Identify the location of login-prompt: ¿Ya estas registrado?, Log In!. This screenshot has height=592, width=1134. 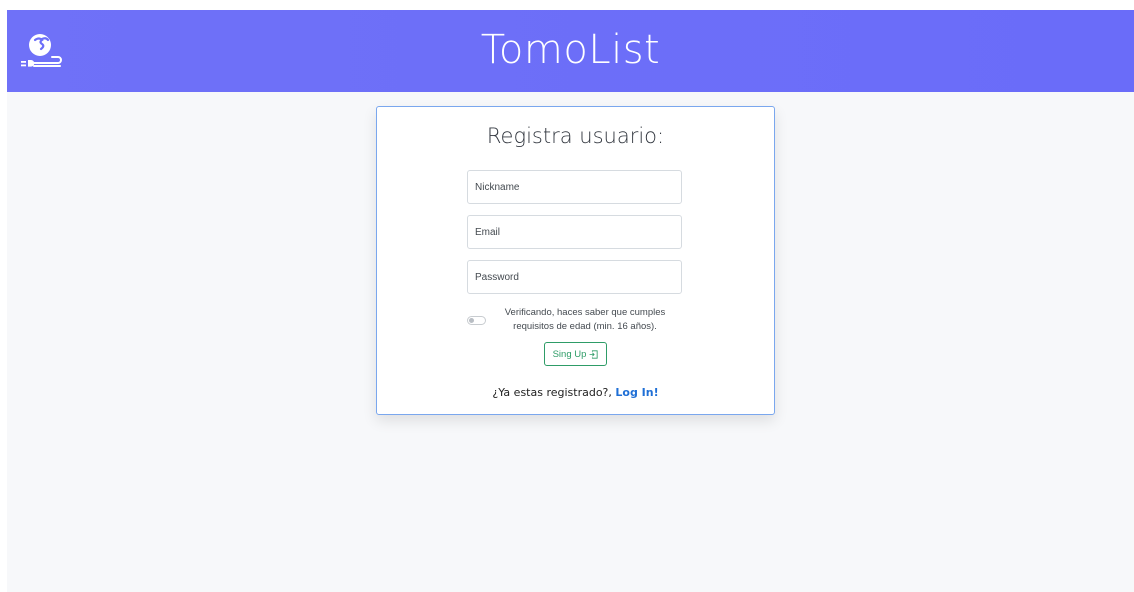
(575, 392).